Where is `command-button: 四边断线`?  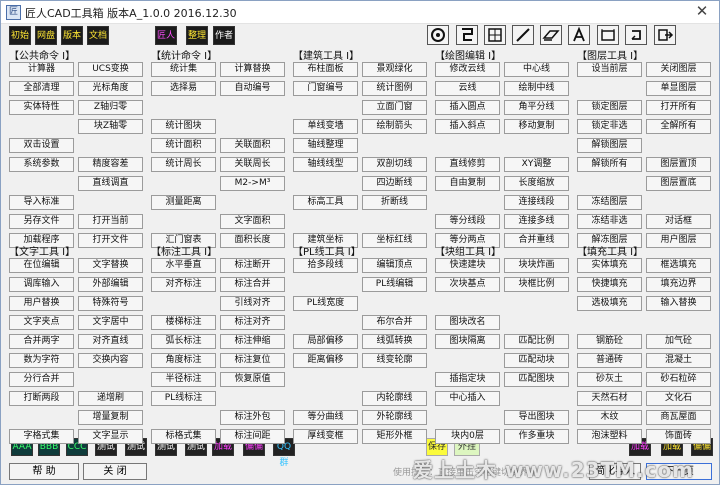
command-button: 四边断线 is located at coordinates (394, 183).